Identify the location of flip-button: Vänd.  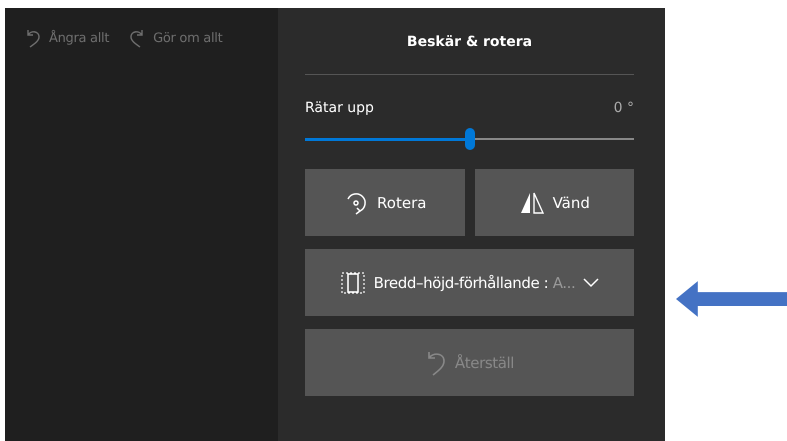
(554, 202).